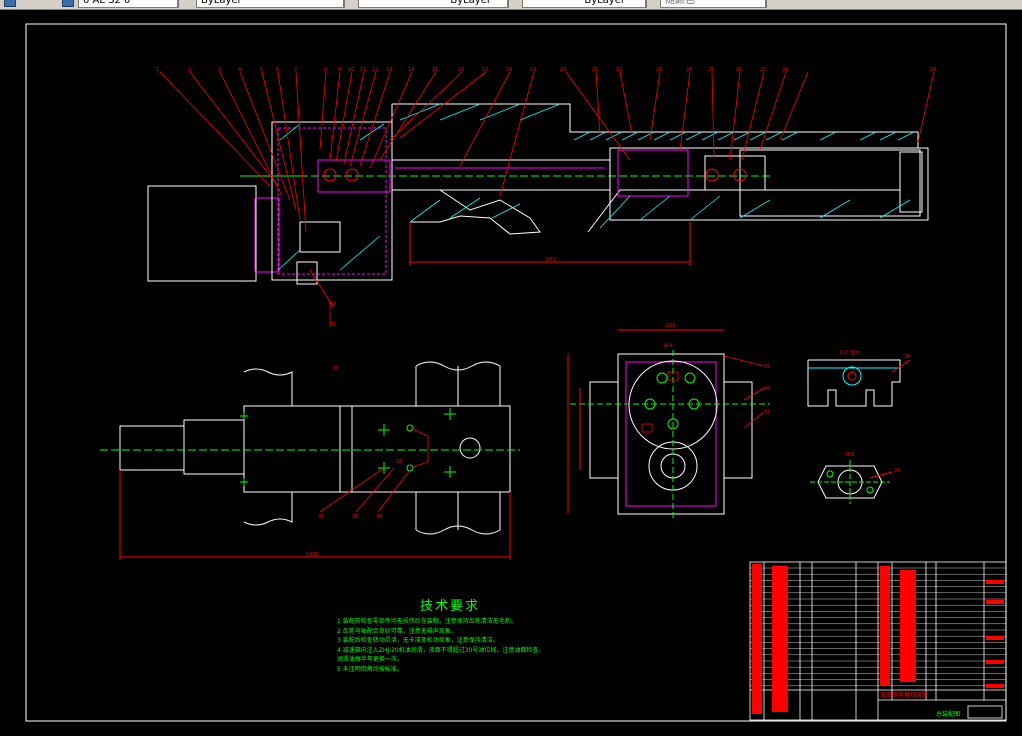  I want to click on svg-text: 9, so click(339, 70).